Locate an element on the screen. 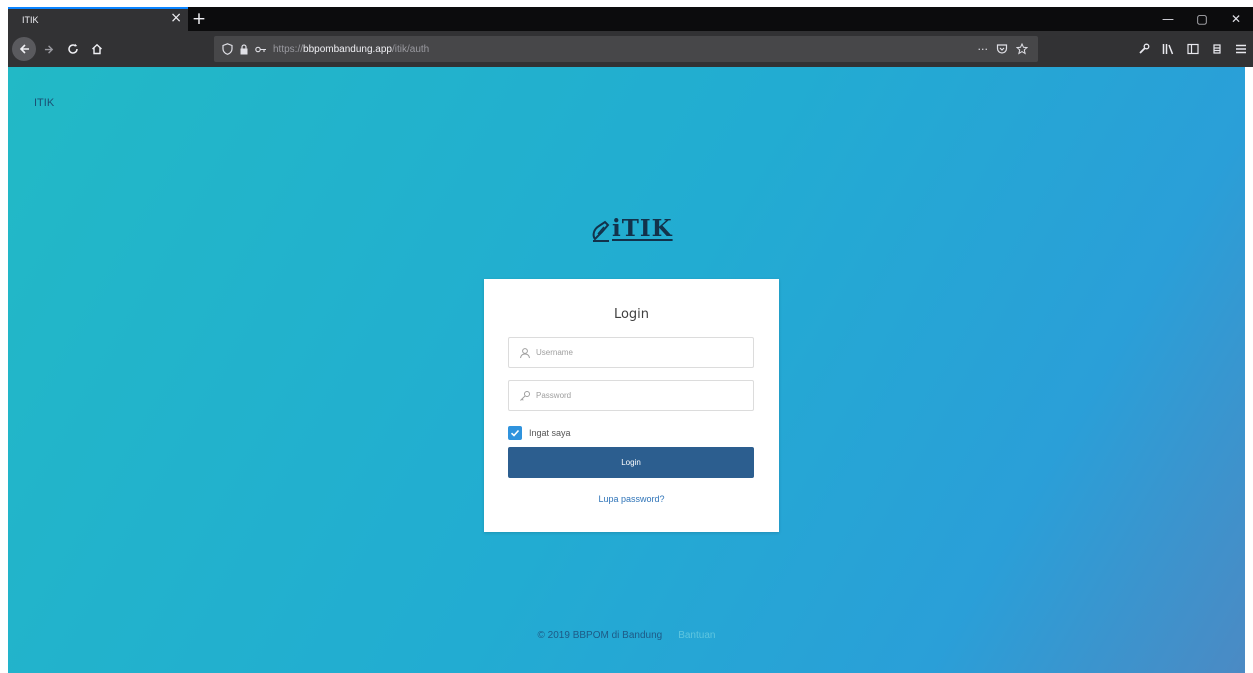 This screenshot has height=673, width=1253. footer-help-link: Bantuan is located at coordinates (696, 635).